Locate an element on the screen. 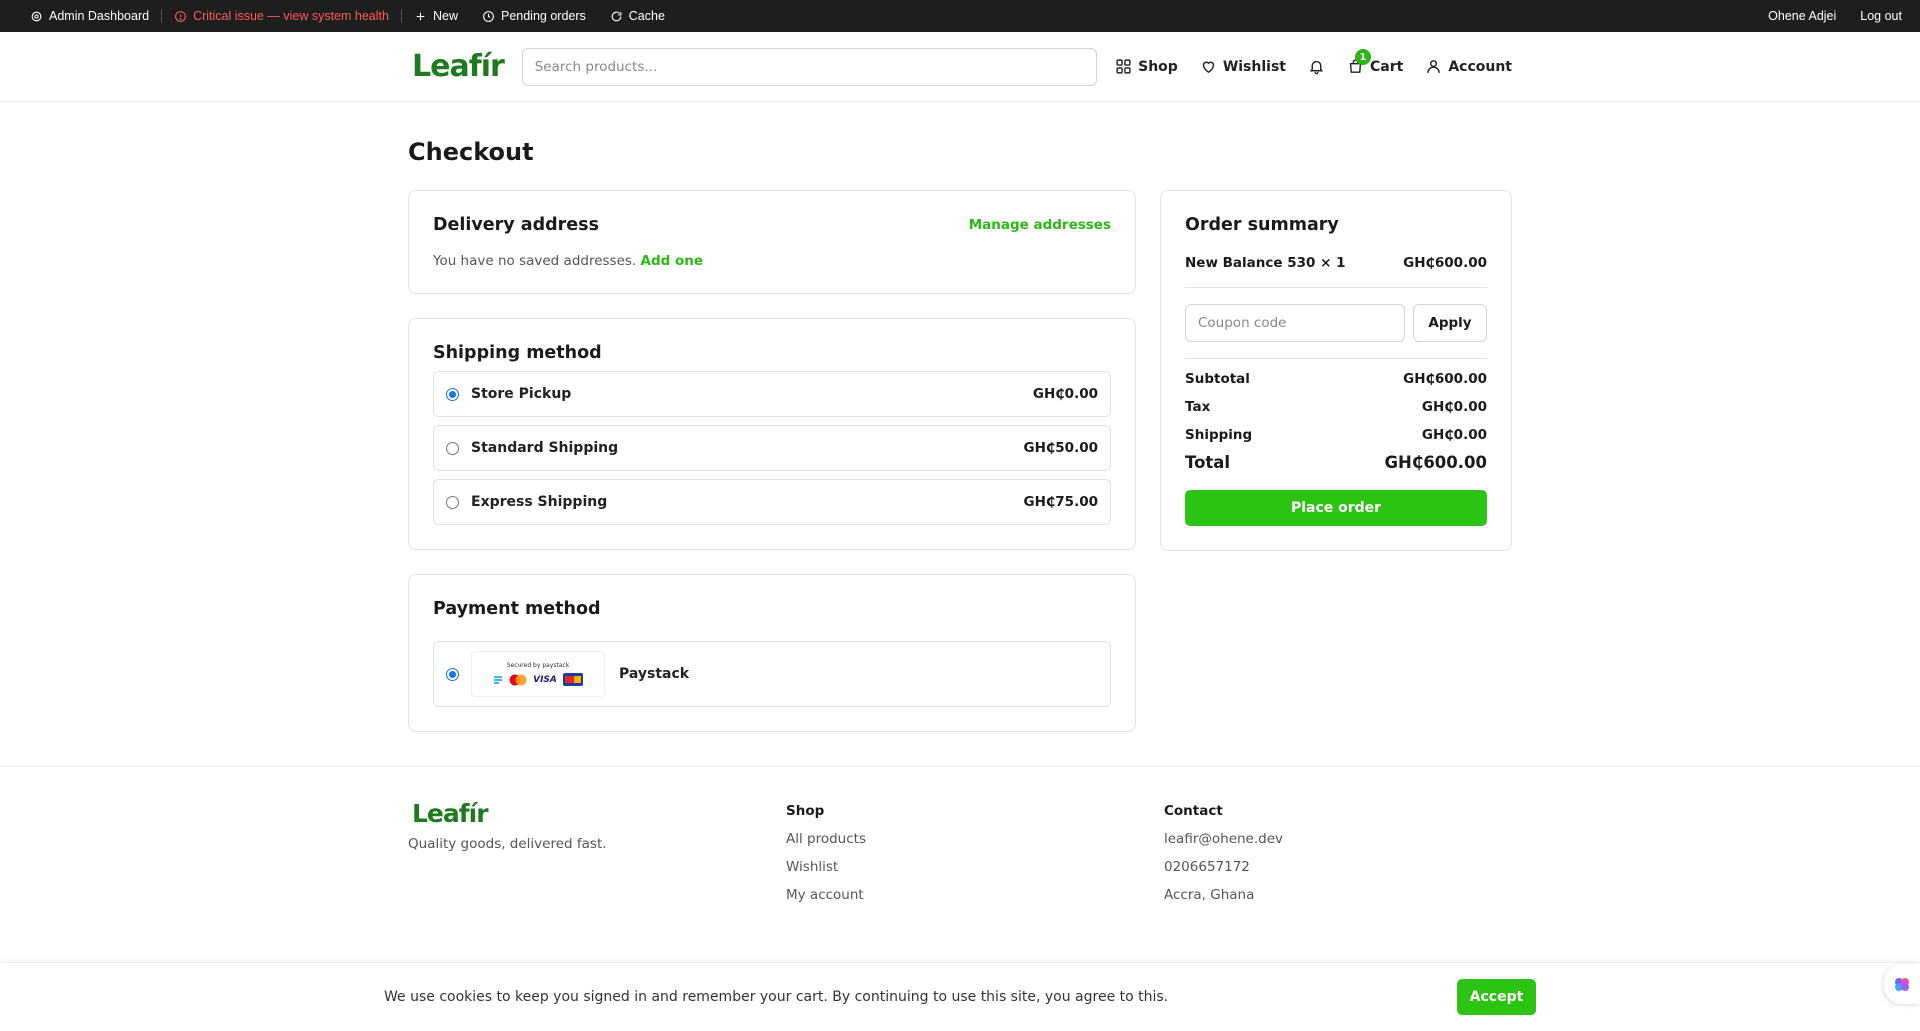 This screenshot has width=1920, height=1031. total-row: Total GH₵600.00 is located at coordinates (1336, 462).